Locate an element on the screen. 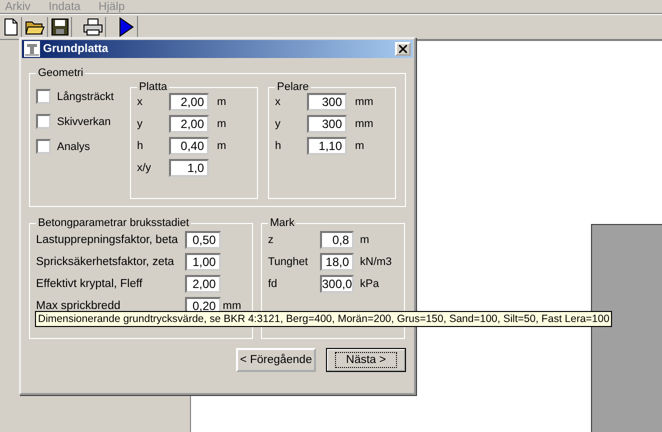 Image resolution: width=662 pixels, height=432 pixels. unit-label: kPa is located at coordinates (370, 284).